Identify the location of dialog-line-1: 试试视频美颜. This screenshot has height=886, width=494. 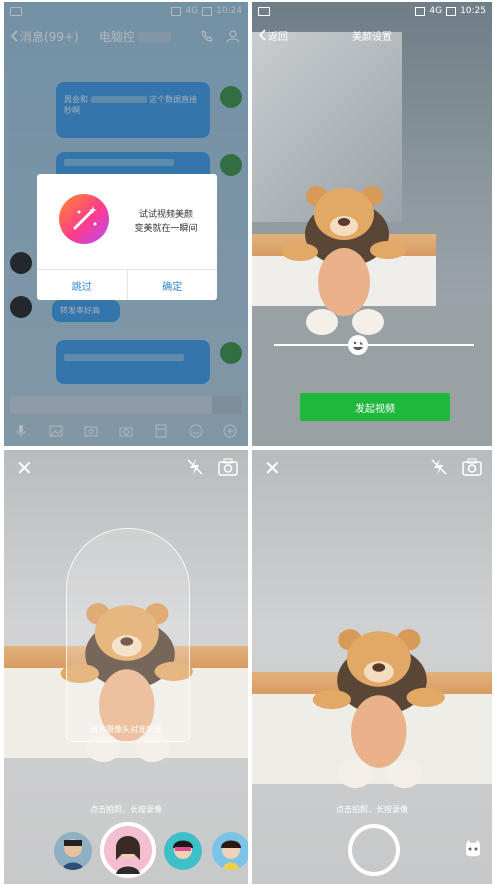
(165, 215).